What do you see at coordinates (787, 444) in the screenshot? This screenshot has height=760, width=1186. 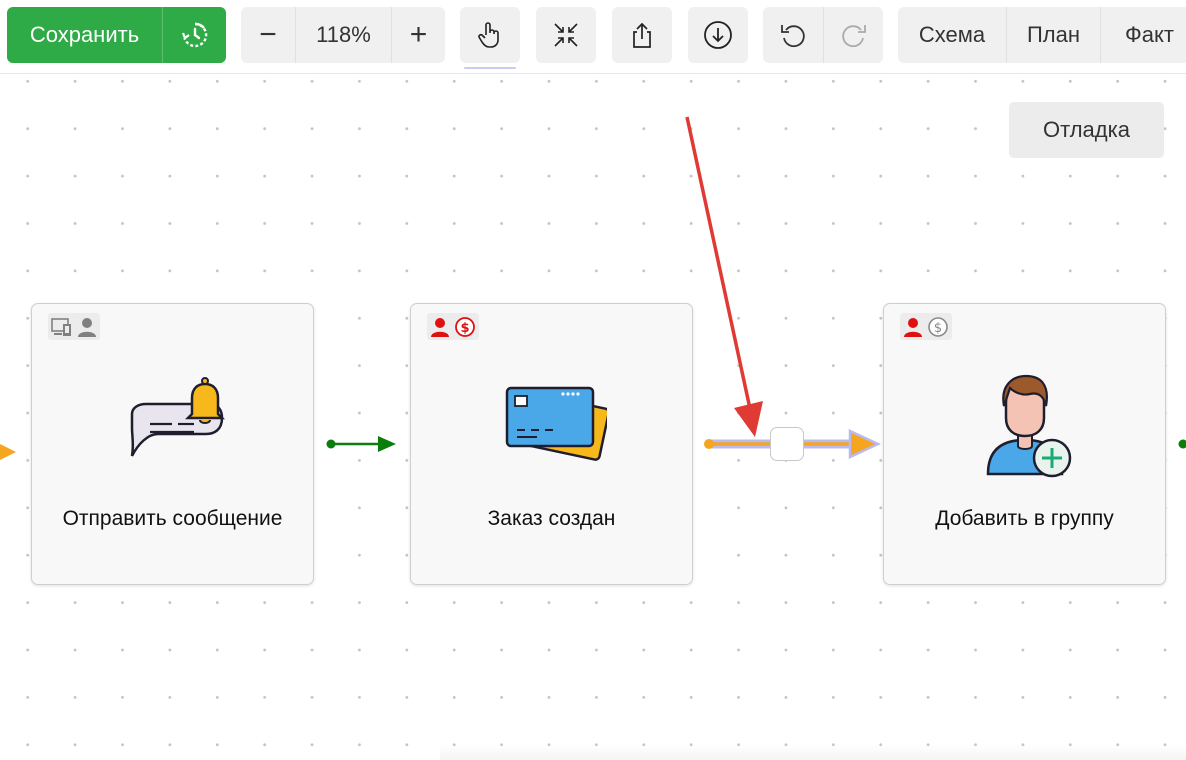 I see `connector-midpoint-handle` at bounding box center [787, 444].